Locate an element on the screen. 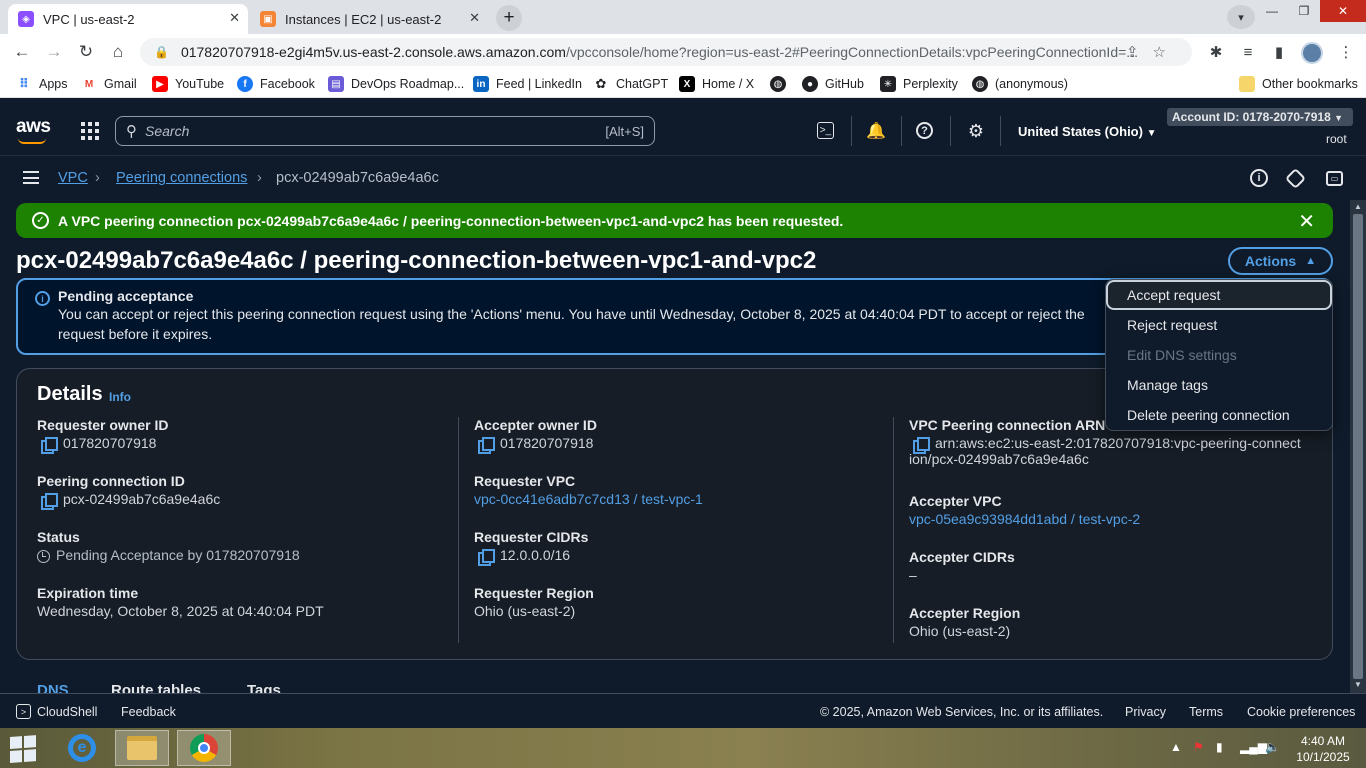  services-grid-icon is located at coordinates (90, 131).